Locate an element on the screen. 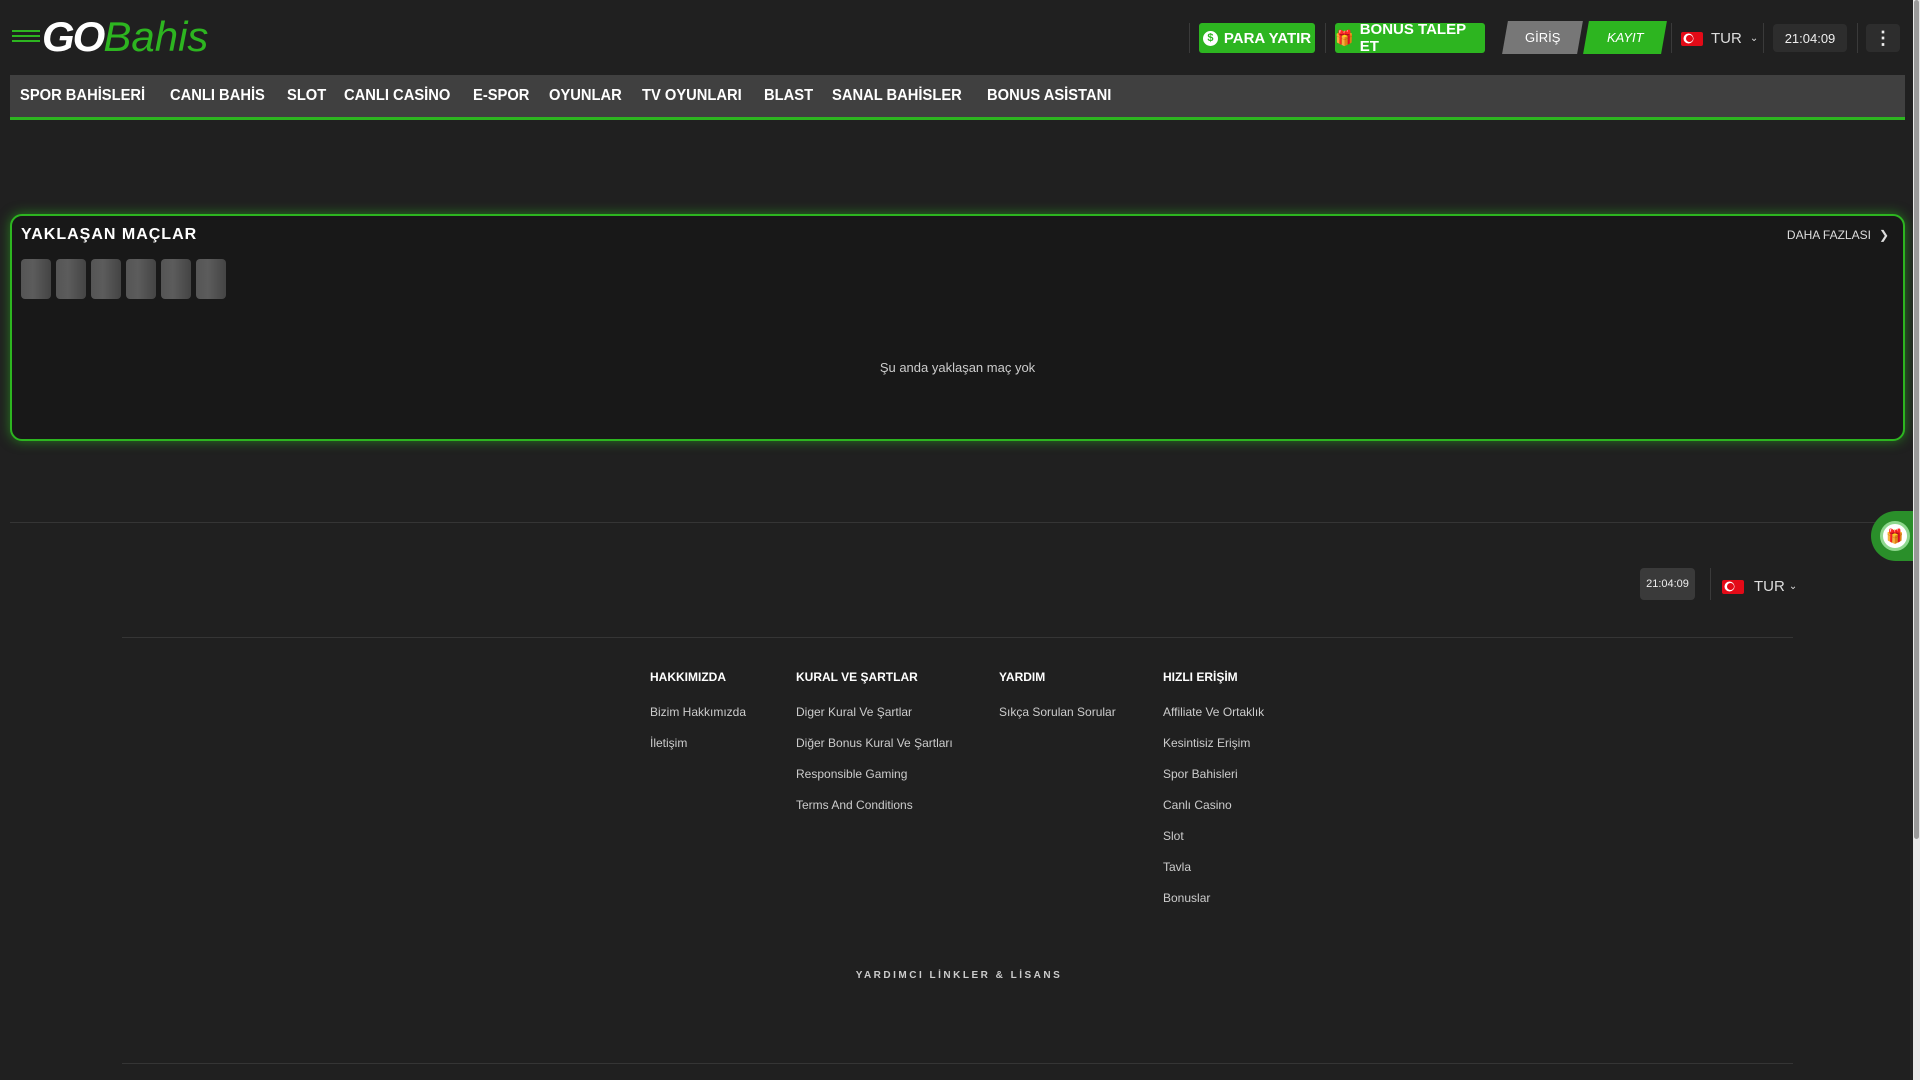  footer-link: Canlı Casino is located at coordinates (1197, 805).